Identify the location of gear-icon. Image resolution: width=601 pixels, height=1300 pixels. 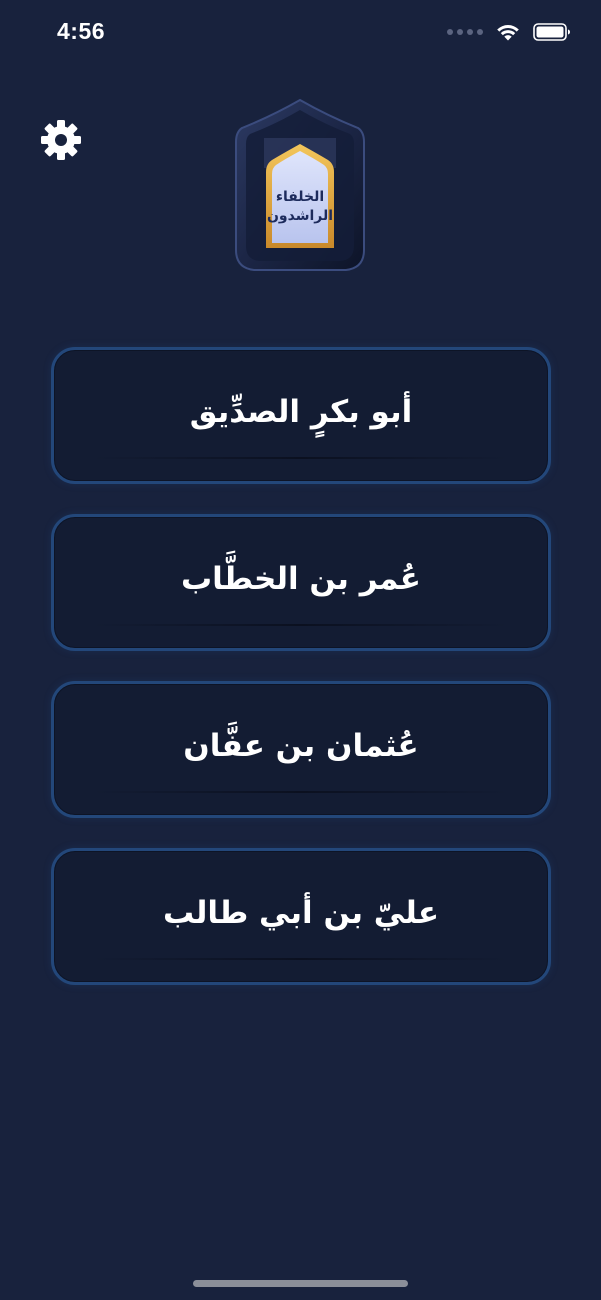
(61, 140).